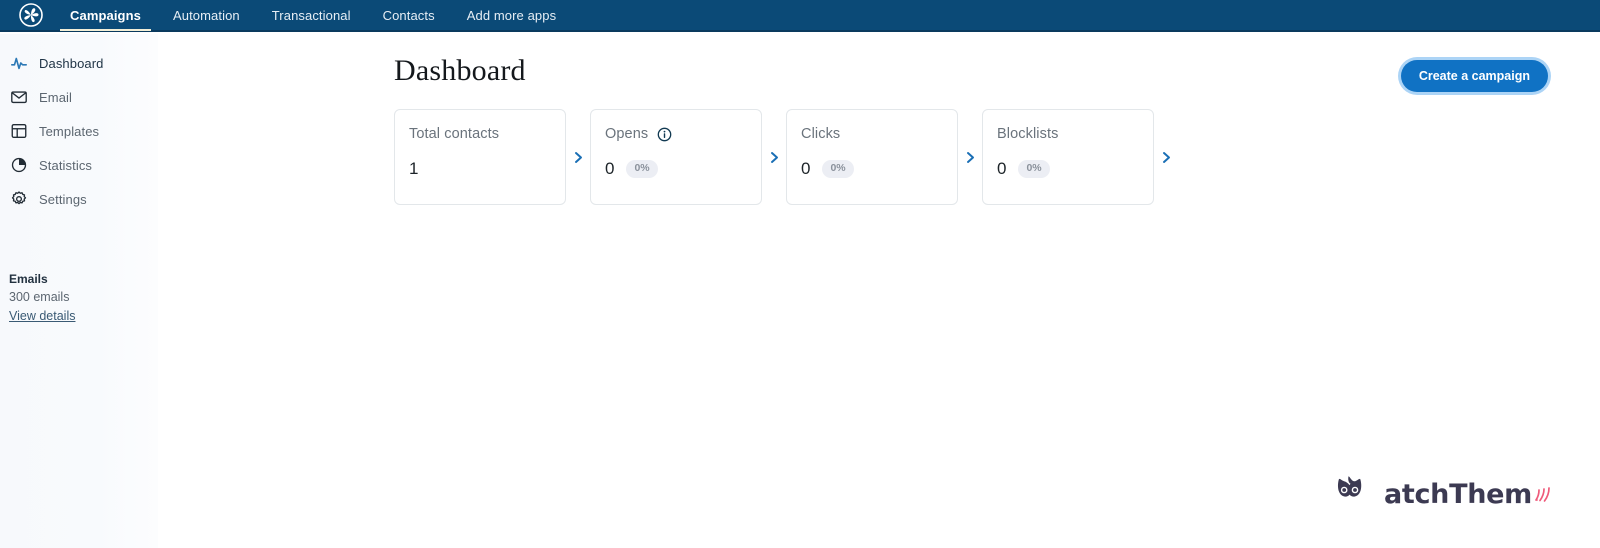  Describe the element at coordinates (610, 168) in the screenshot. I see `stat-card-opens-value: 0` at that location.